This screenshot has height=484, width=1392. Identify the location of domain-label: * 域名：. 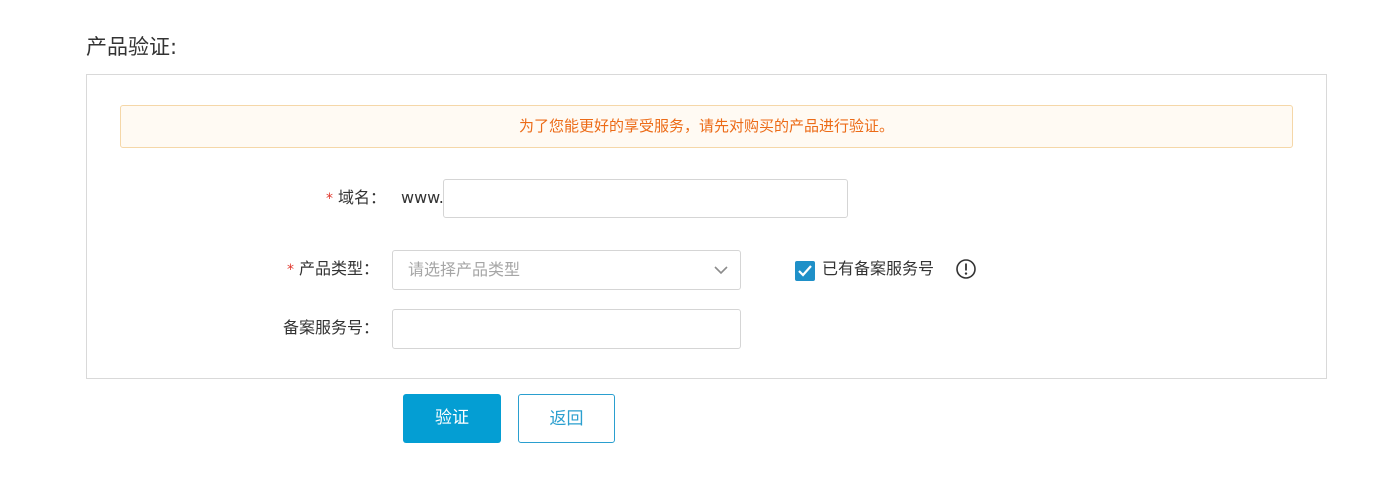
(356, 198).